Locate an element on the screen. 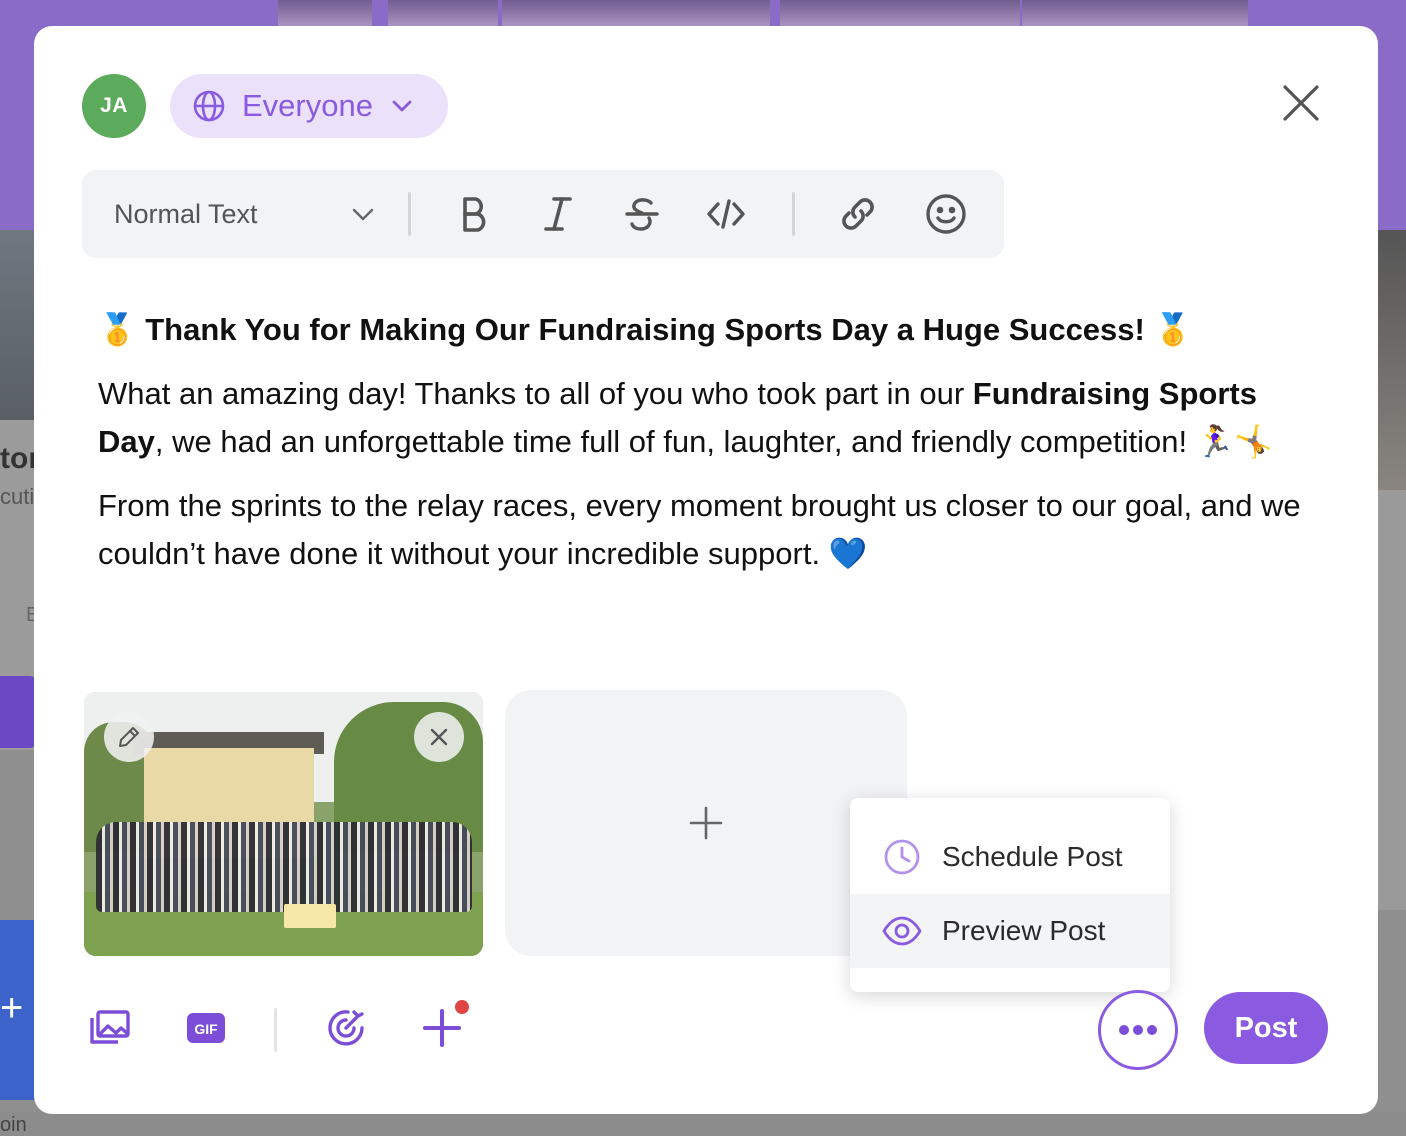 The width and height of the screenshot is (1406, 1136). strikethrough-icon is located at coordinates (642, 214).